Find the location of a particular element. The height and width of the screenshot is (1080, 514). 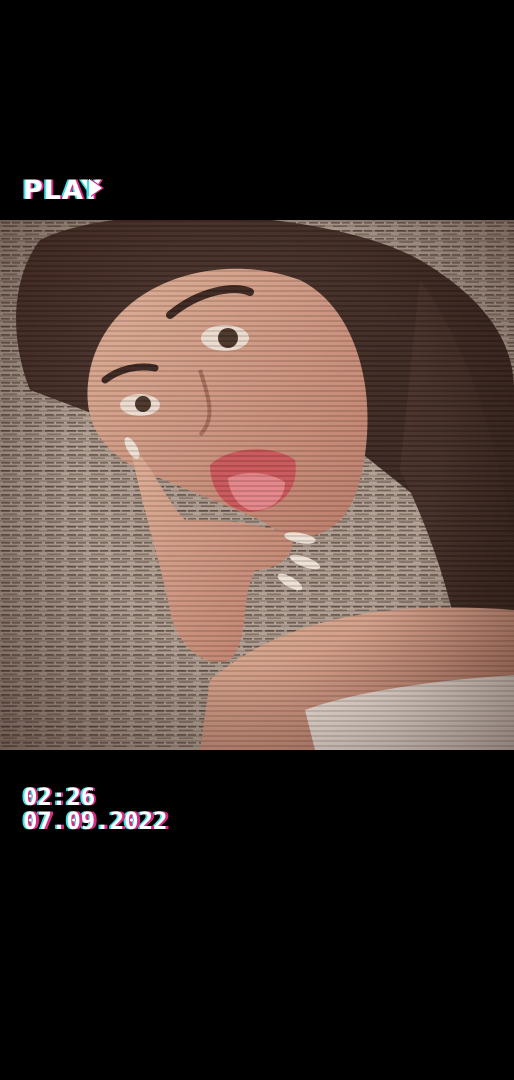

play-triangle-icon is located at coordinates (95, 188).